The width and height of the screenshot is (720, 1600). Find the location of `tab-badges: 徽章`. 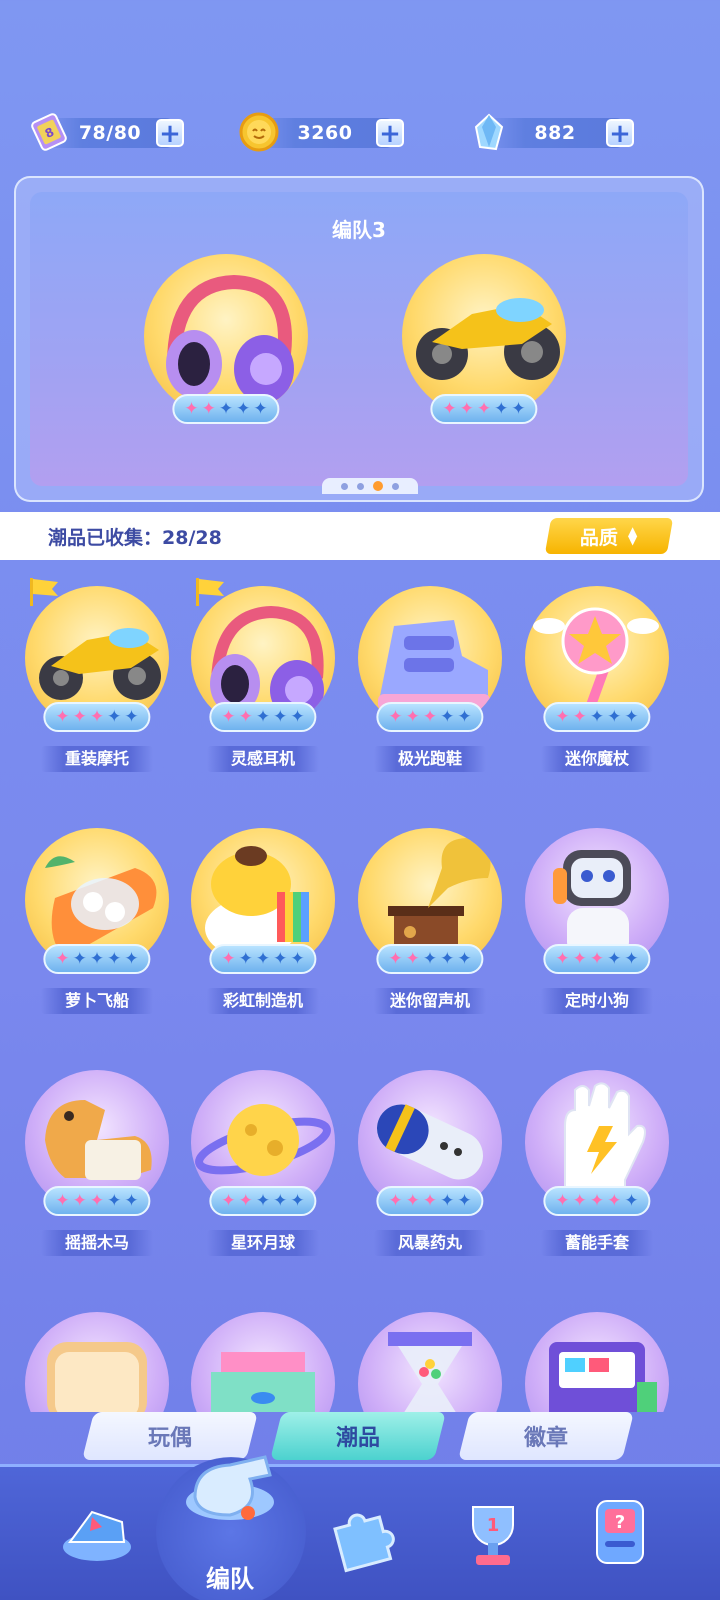

tab-badges: 徽章 is located at coordinates (546, 1436).